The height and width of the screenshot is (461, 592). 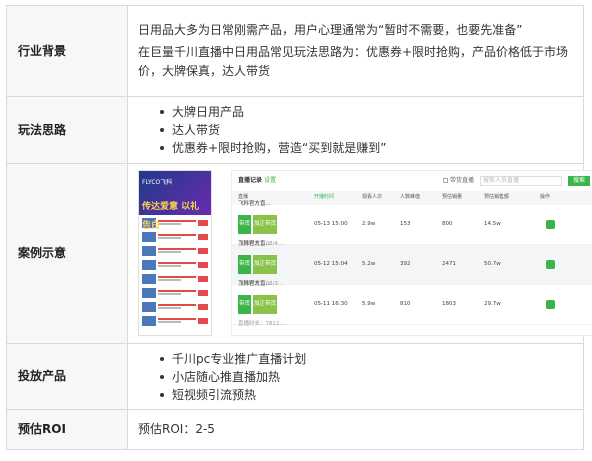 What do you see at coordinates (366, 130) in the screenshot?
I see `list-item: 达人带货` at bounding box center [366, 130].